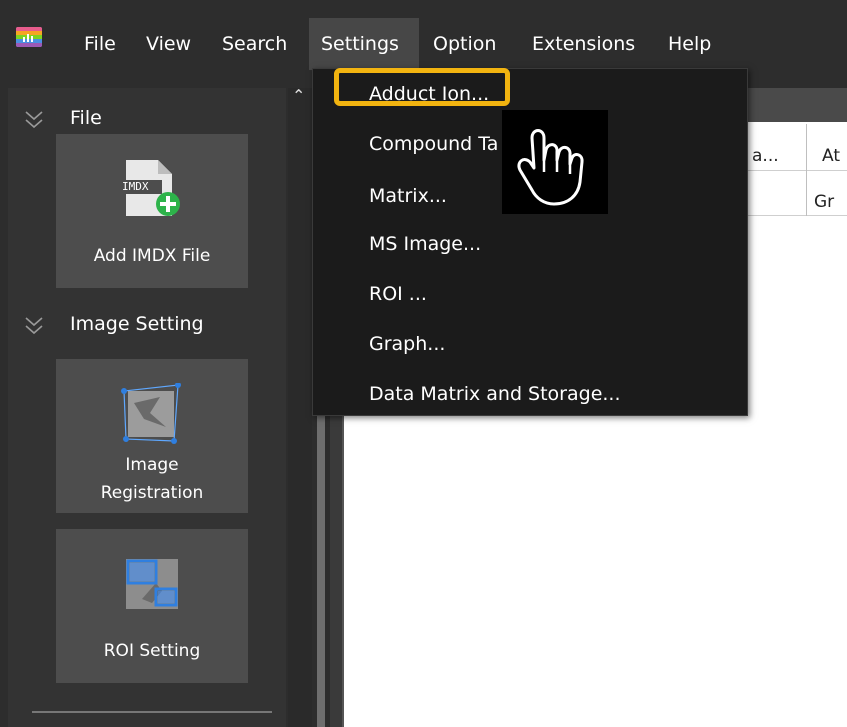 This screenshot has height=727, width=847. What do you see at coordinates (422, 87) in the screenshot?
I see `highlight-box` at bounding box center [422, 87].